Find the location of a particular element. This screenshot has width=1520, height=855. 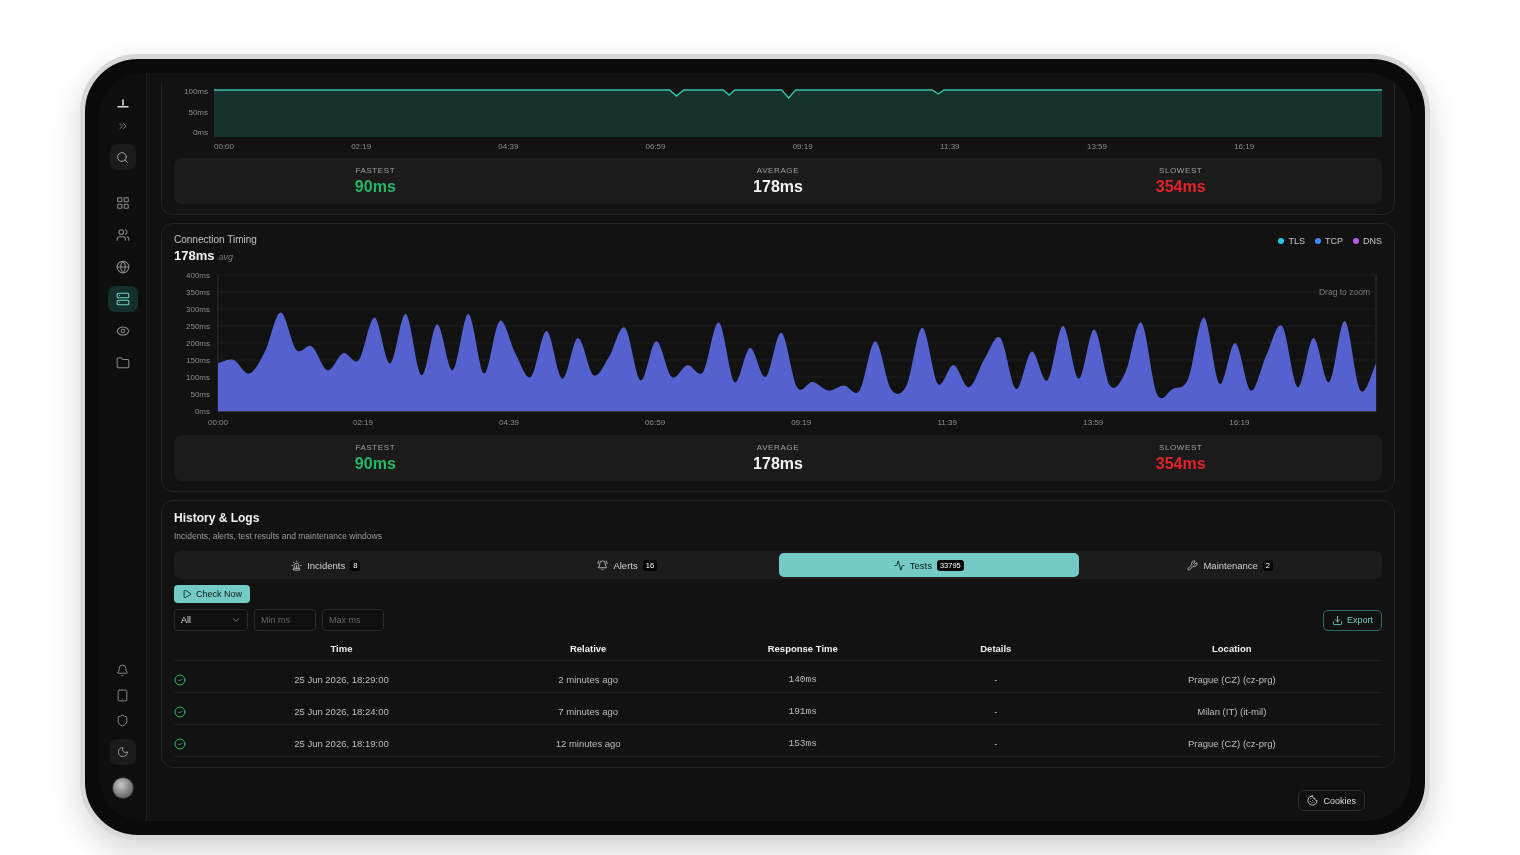

filter-input: Max ms is located at coordinates (353, 620).